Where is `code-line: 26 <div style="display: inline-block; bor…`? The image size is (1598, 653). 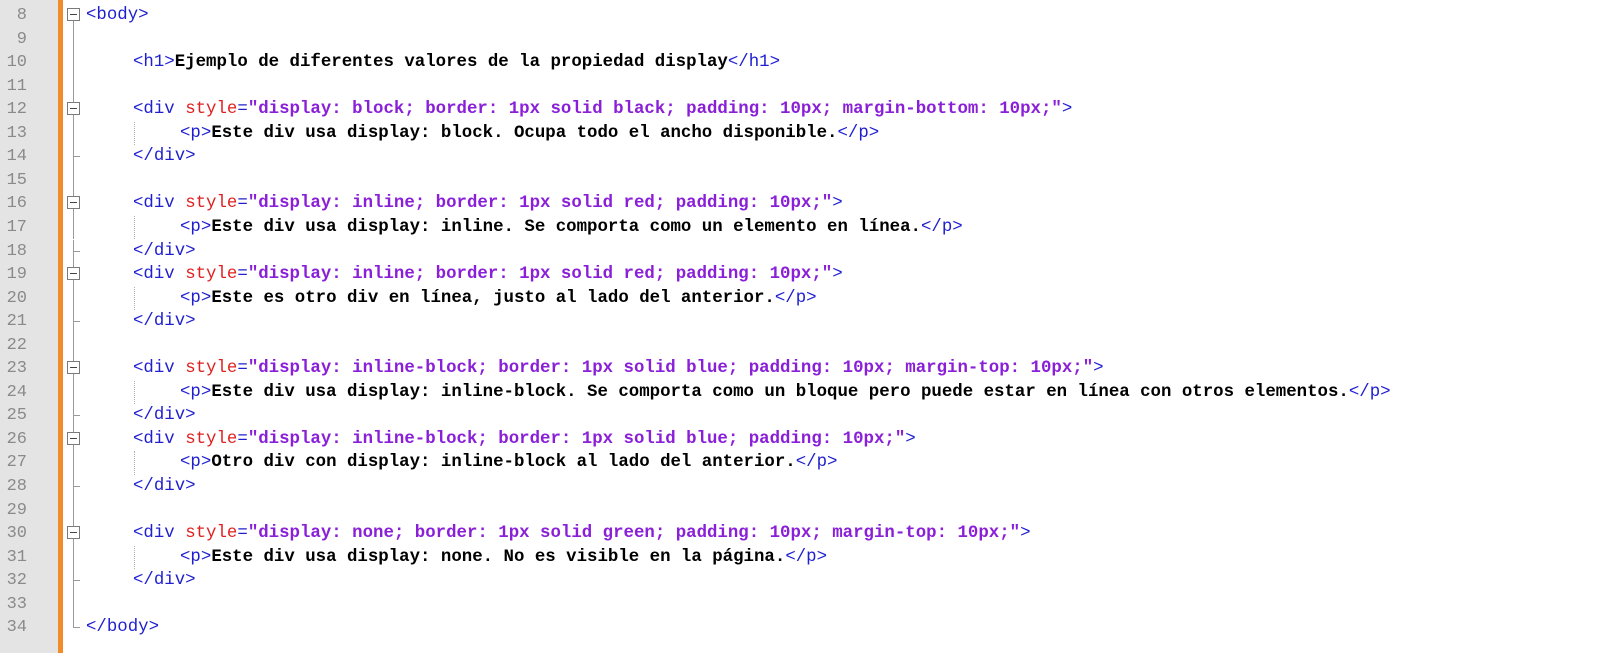 code-line: 26 <div style="display: inline-block; bor… is located at coordinates (799, 439).